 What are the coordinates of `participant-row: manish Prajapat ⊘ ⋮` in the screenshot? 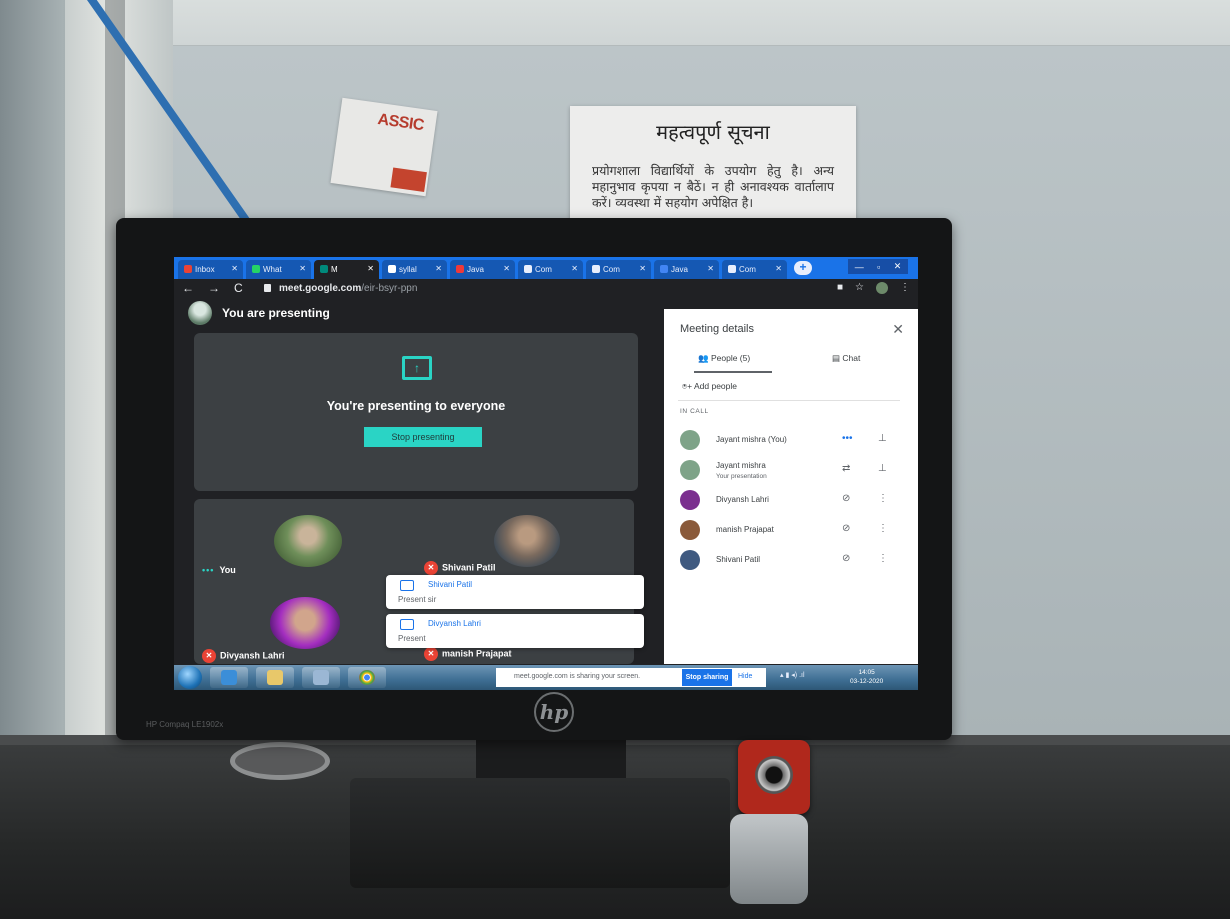 It's located at (791, 530).